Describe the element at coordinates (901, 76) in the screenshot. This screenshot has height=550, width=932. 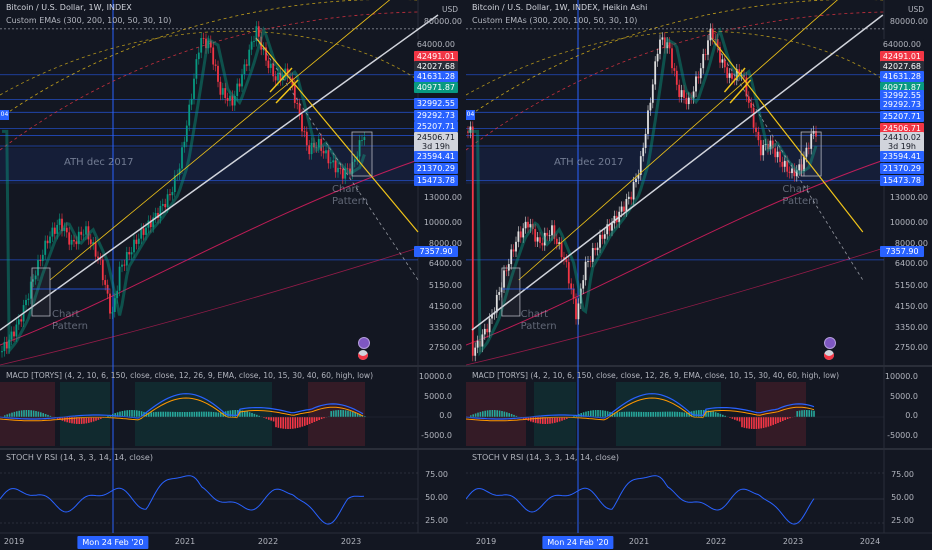
I see `price-label-tag: 41631.28` at that location.